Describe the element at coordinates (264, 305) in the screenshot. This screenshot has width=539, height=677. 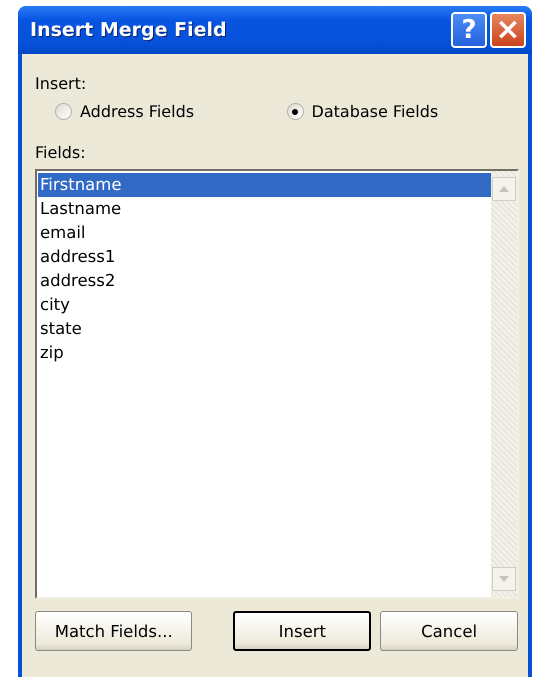
I see `list-item: city` at that location.